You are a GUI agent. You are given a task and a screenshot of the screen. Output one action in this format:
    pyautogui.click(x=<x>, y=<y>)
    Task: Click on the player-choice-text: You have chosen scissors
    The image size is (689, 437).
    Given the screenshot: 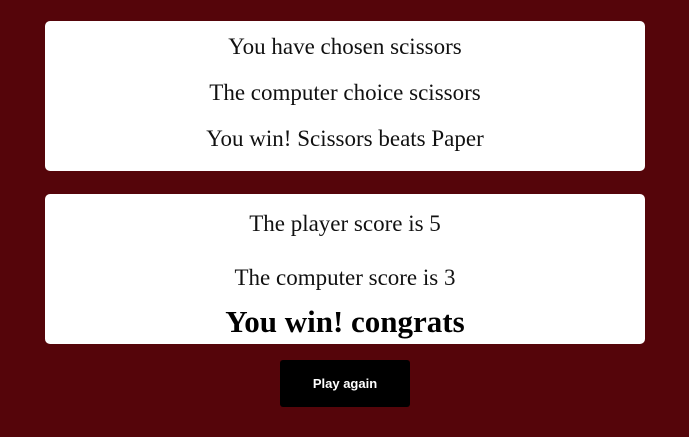 What is the action you would take?
    pyautogui.click(x=345, y=46)
    